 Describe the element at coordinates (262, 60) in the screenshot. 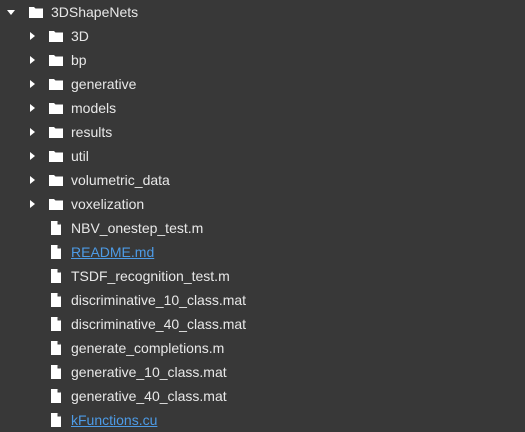

I see `tree-folder-item: bp` at that location.